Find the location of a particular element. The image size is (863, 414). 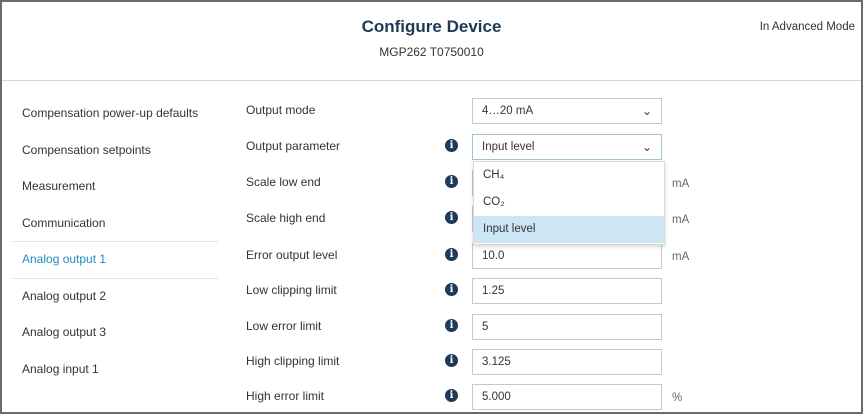

high-error-input: 5.000 is located at coordinates (567, 397).